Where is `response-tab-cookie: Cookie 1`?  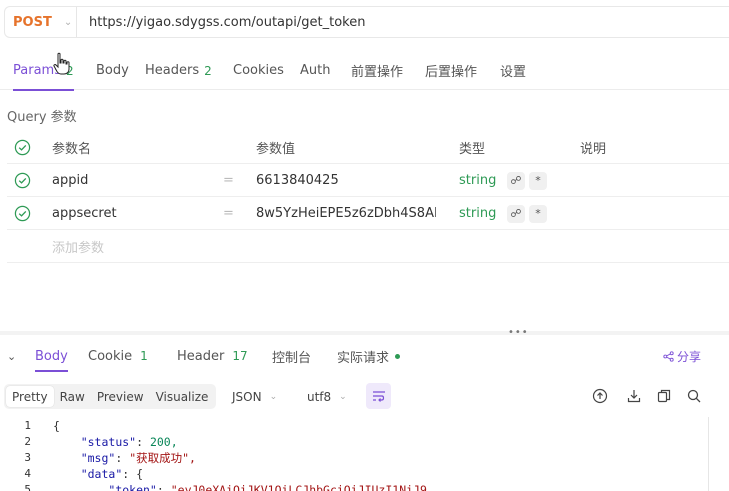
response-tab-cookie: Cookie 1 is located at coordinates (118, 356).